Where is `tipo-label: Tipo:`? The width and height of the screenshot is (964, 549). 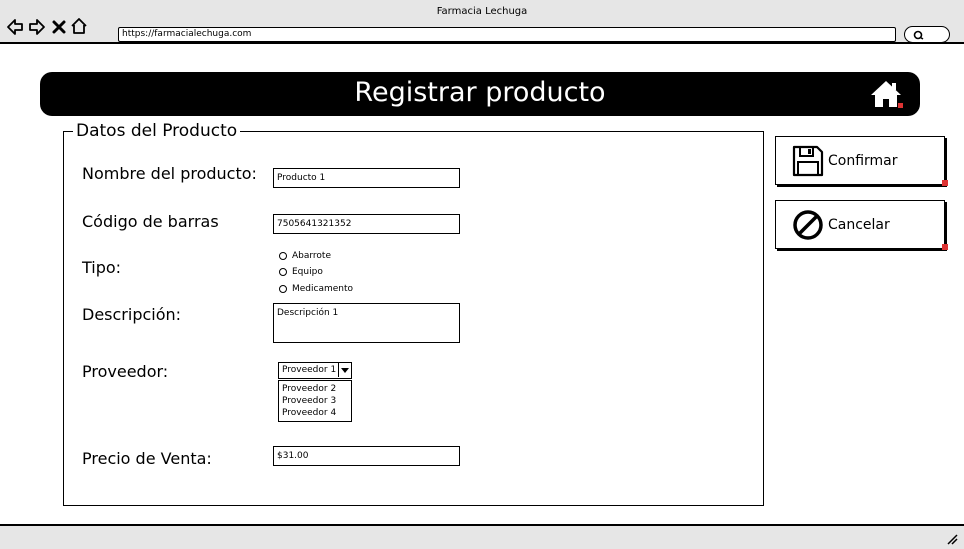 tipo-label: Tipo: is located at coordinates (102, 267).